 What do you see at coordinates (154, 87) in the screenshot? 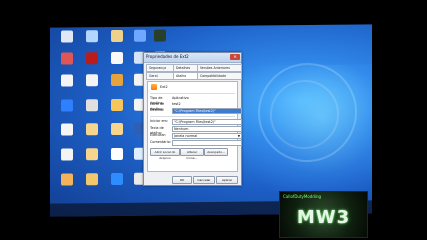
I see `app-icon` at bounding box center [154, 87].